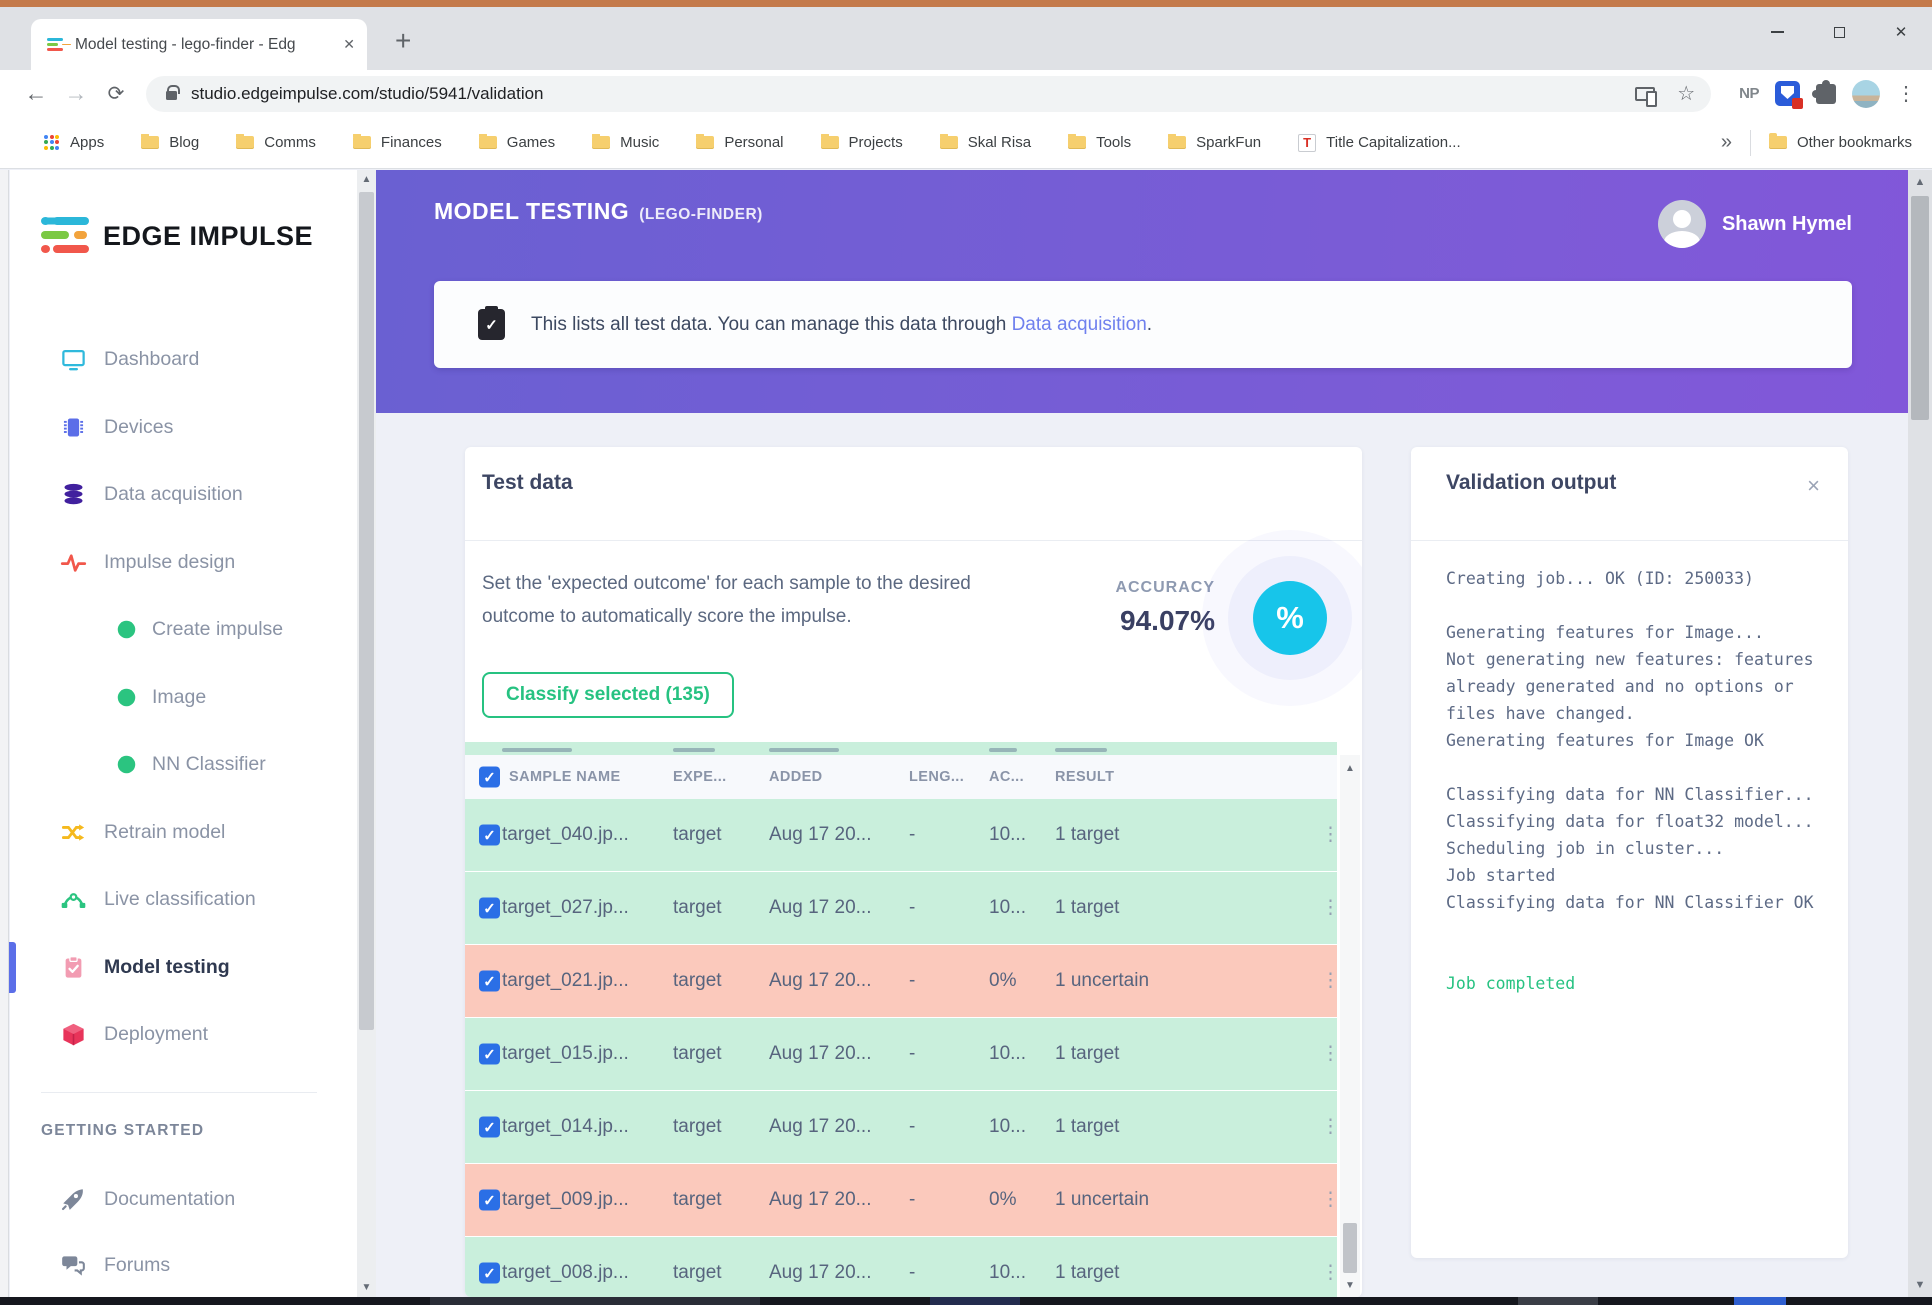 This screenshot has height=1305, width=1932. I want to click on bookmarks-overflow-chevron: », so click(1726, 142).